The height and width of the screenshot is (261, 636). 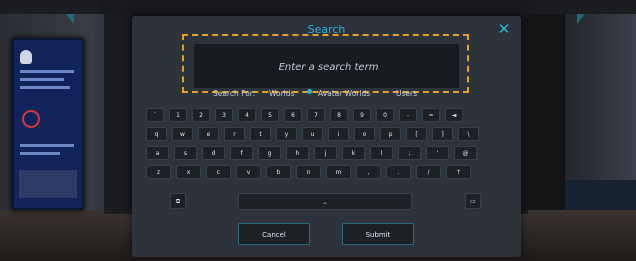 I want to click on copy-key: ⧉, so click(x=178, y=201).